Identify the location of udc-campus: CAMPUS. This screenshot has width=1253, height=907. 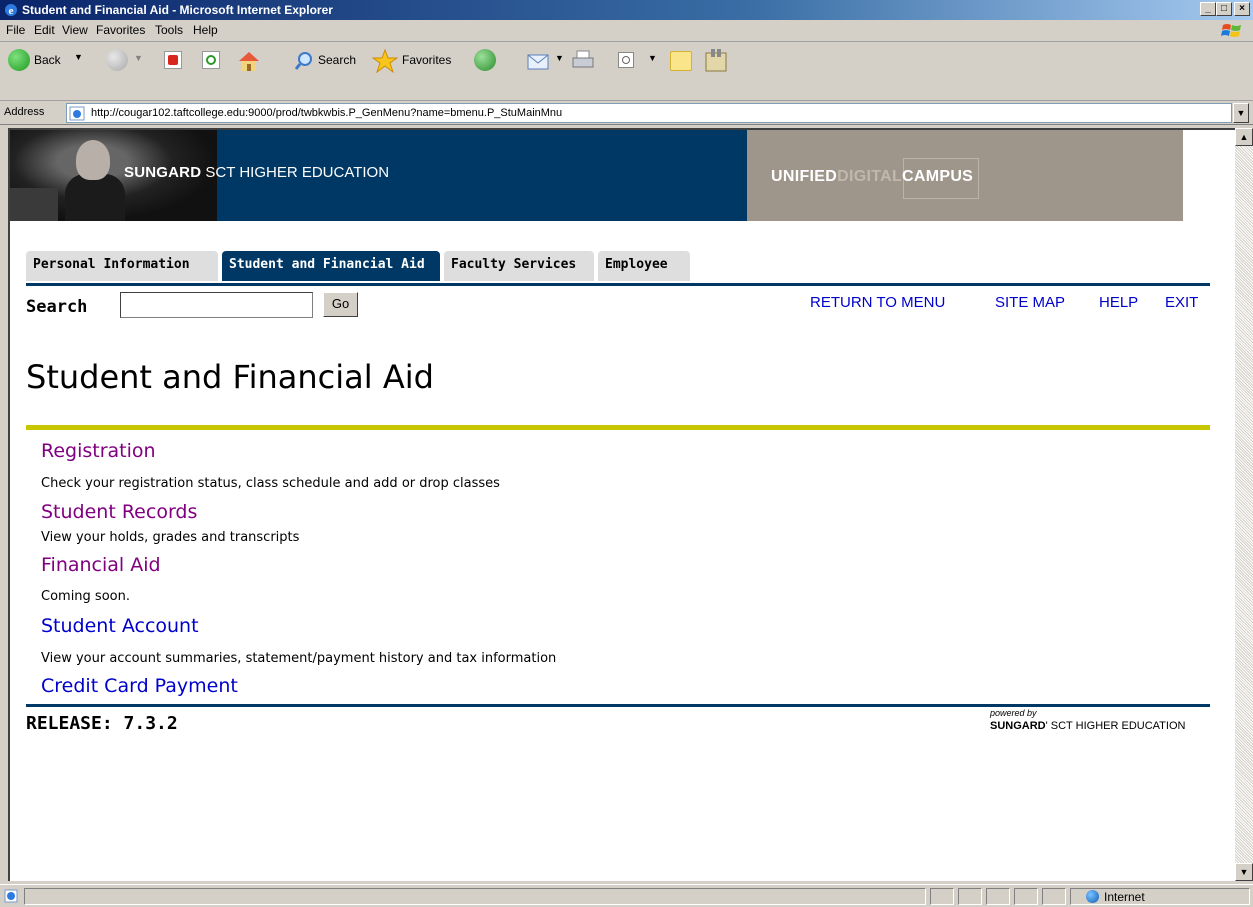
(938, 176).